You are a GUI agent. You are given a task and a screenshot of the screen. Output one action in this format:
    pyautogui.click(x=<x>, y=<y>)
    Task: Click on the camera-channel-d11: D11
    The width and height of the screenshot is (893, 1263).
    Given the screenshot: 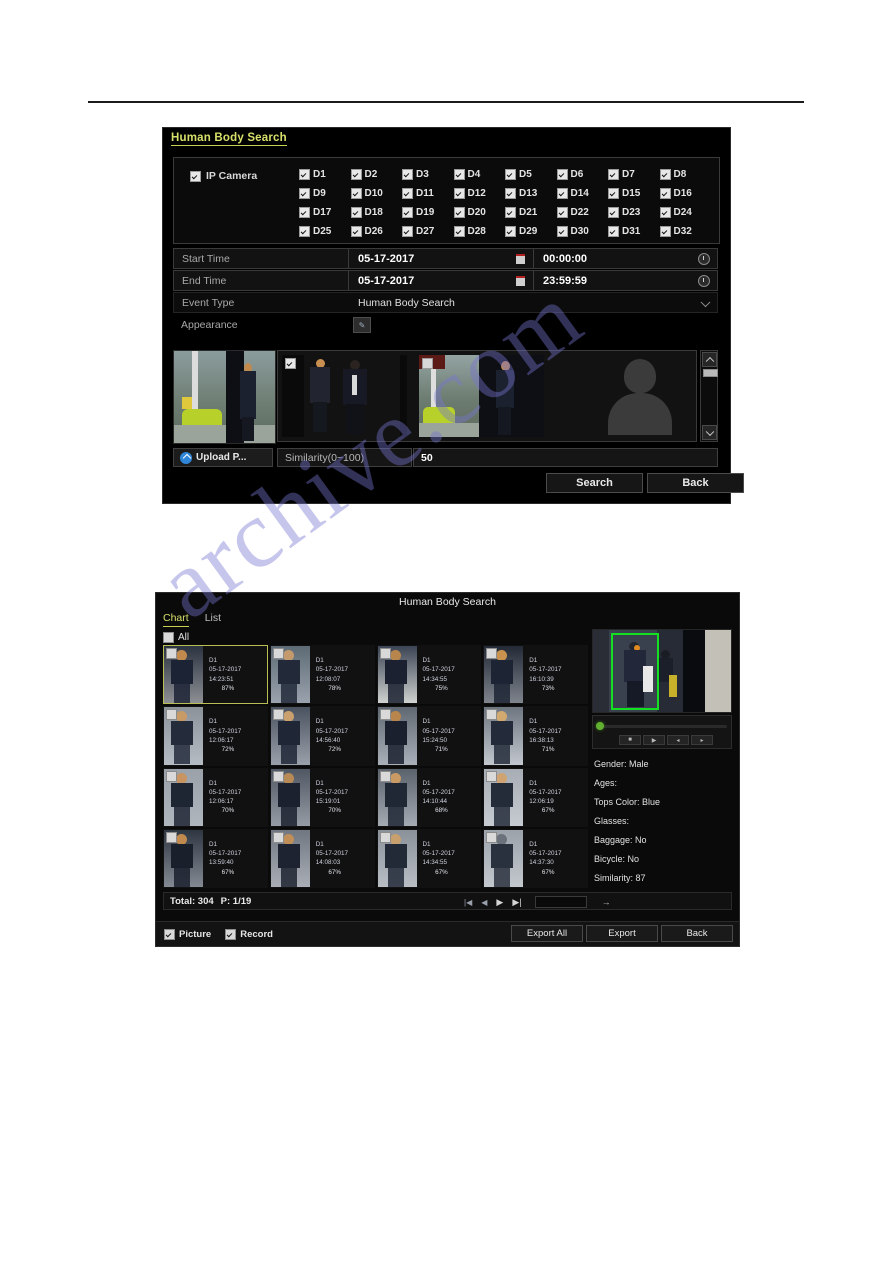 What is the action you would take?
    pyautogui.click(x=428, y=193)
    